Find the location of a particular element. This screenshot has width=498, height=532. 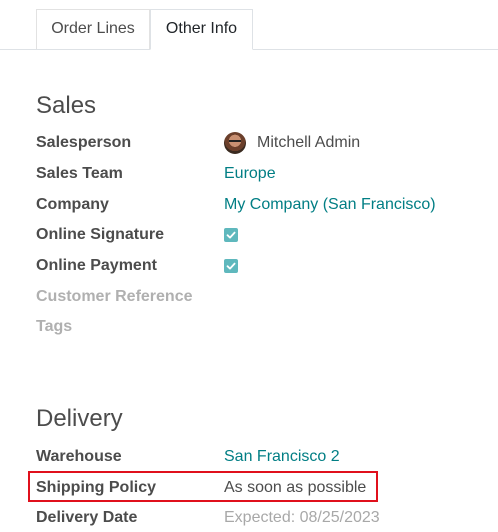

sales-team-label: Sales Team is located at coordinates (79, 173).